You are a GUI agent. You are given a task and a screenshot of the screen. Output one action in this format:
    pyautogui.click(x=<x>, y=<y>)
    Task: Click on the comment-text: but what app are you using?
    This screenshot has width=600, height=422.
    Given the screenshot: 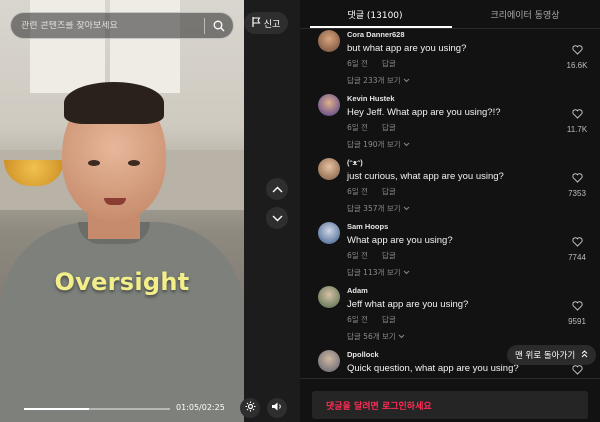 What is the action you would take?
    pyautogui.click(x=407, y=48)
    